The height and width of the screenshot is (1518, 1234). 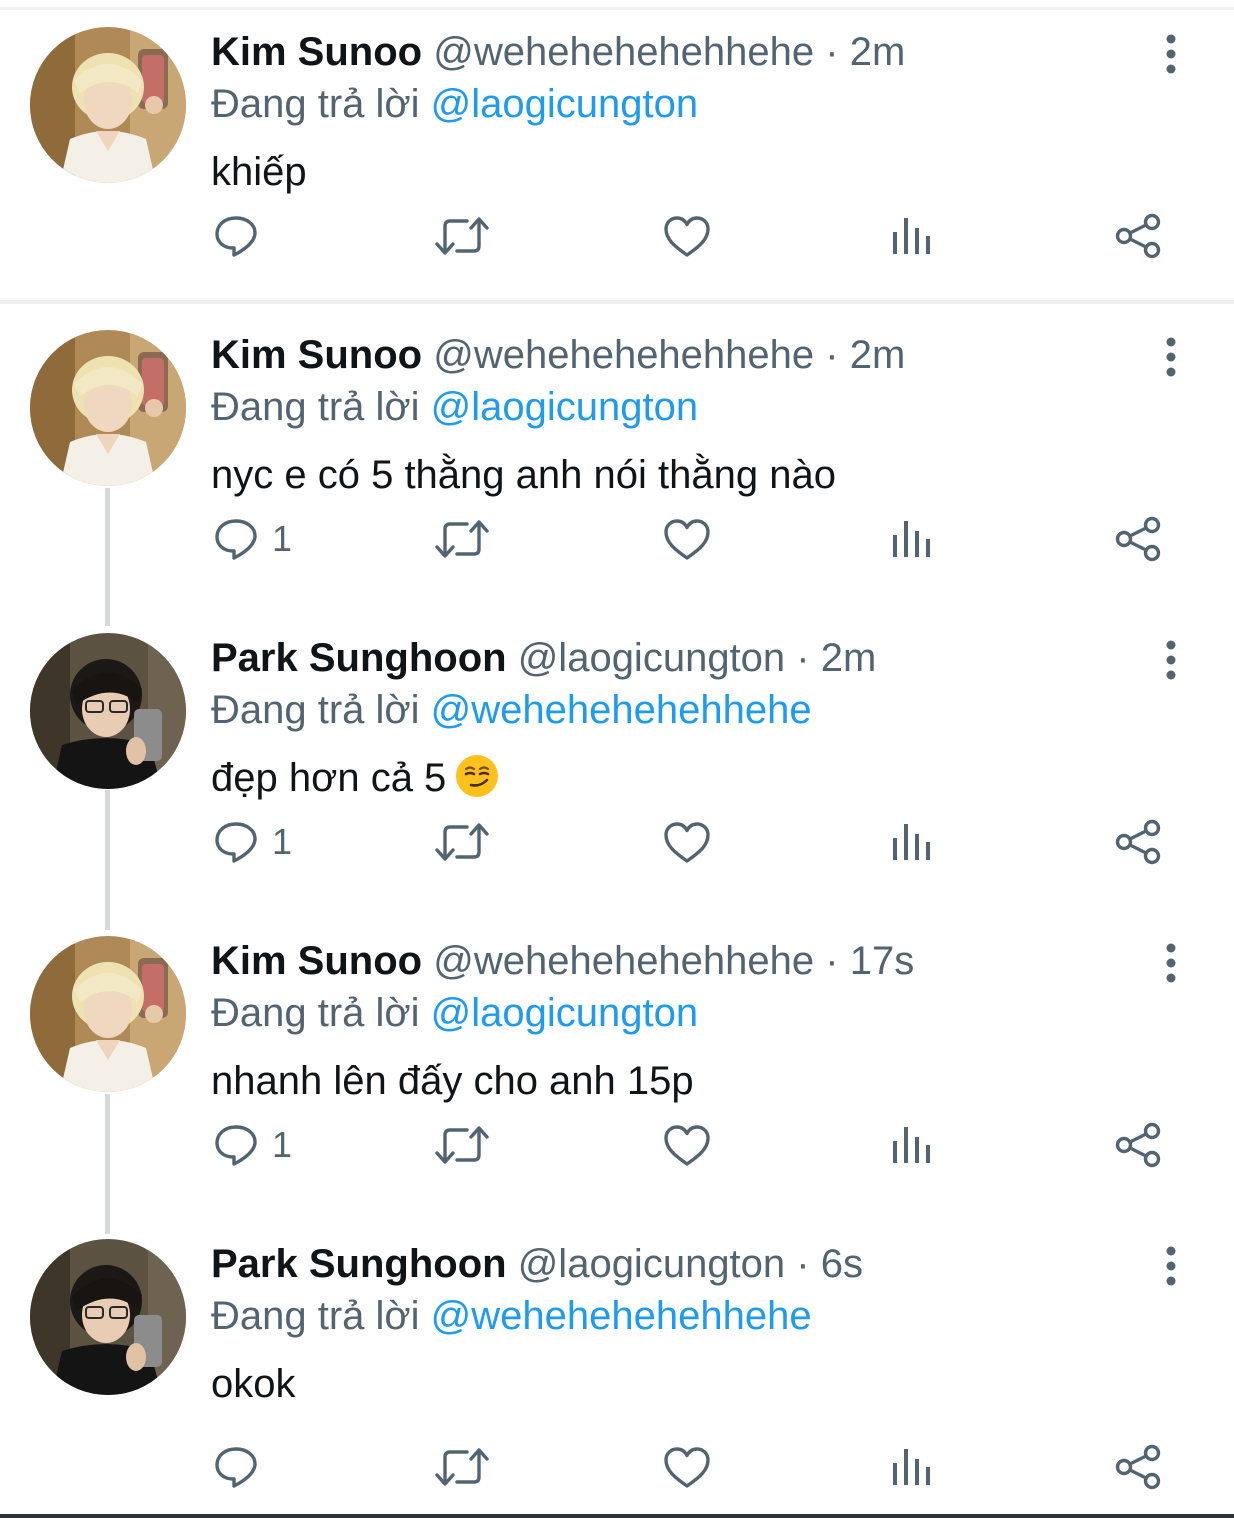 I want to click on tweet-text: đẹp hơn cả 5, so click(x=355, y=778).